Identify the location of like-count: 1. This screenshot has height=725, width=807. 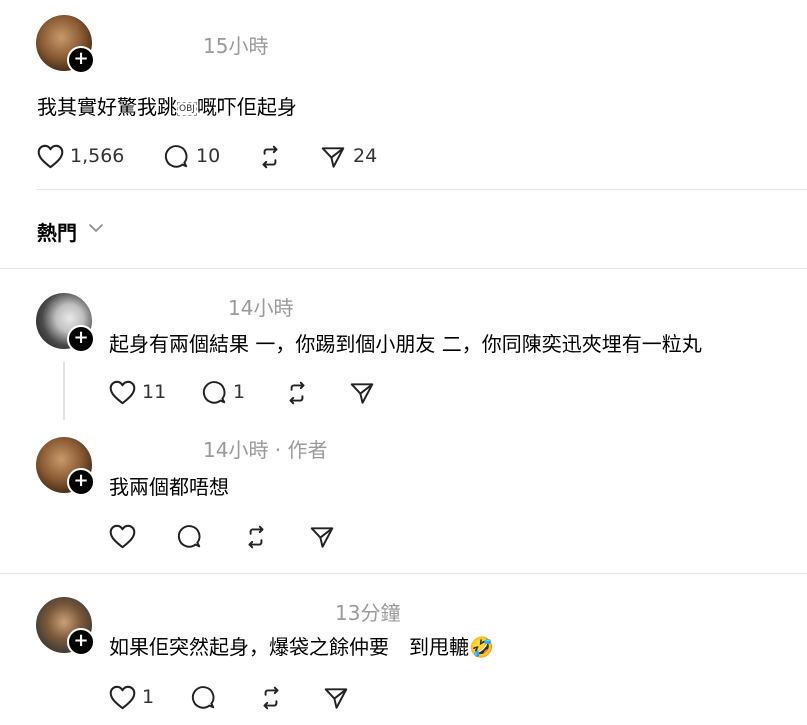
(148, 697).